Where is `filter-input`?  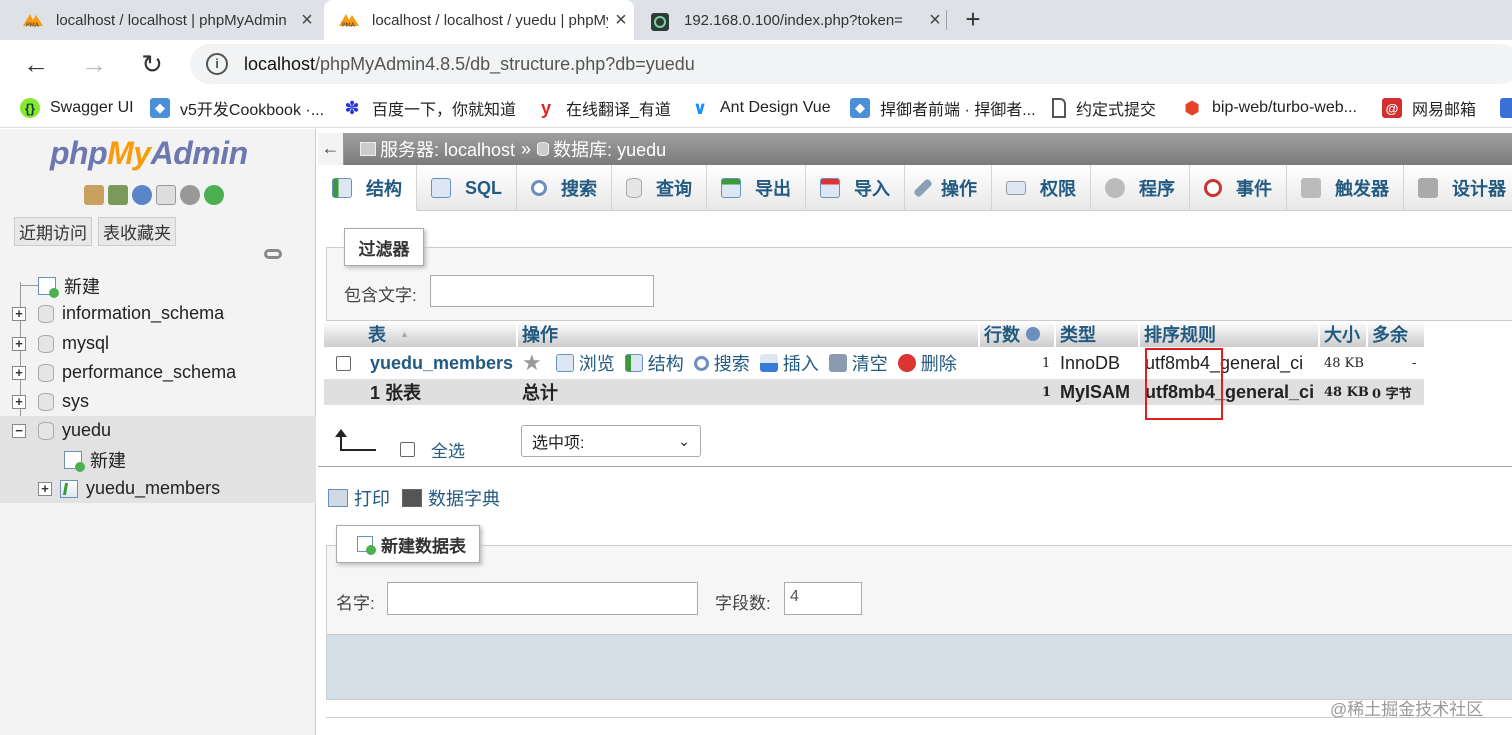 filter-input is located at coordinates (542, 291).